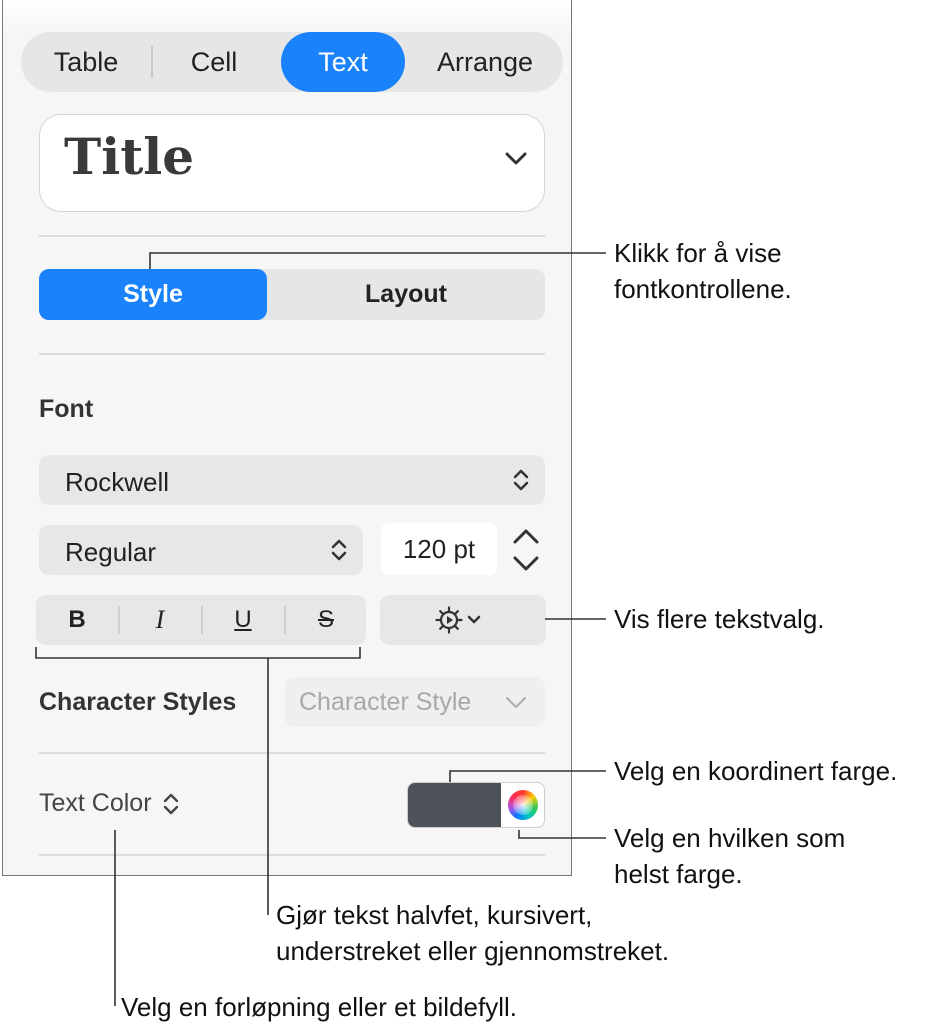 This screenshot has width=950, height=1032. Describe the element at coordinates (756, 771) in the screenshot. I see `callout-coordinated-color: Velg en koordinert farge.` at that location.